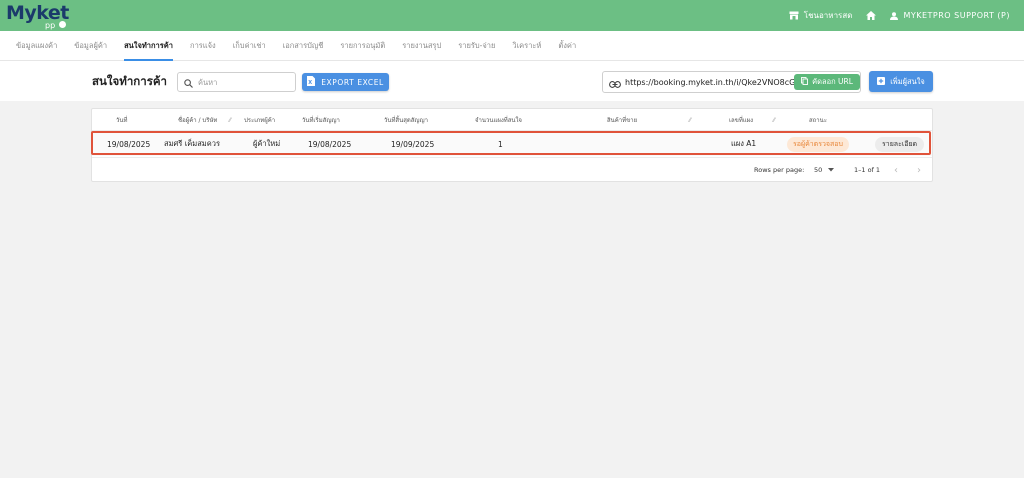  I want to click on rows-per-page-select: 50, so click(824, 170).